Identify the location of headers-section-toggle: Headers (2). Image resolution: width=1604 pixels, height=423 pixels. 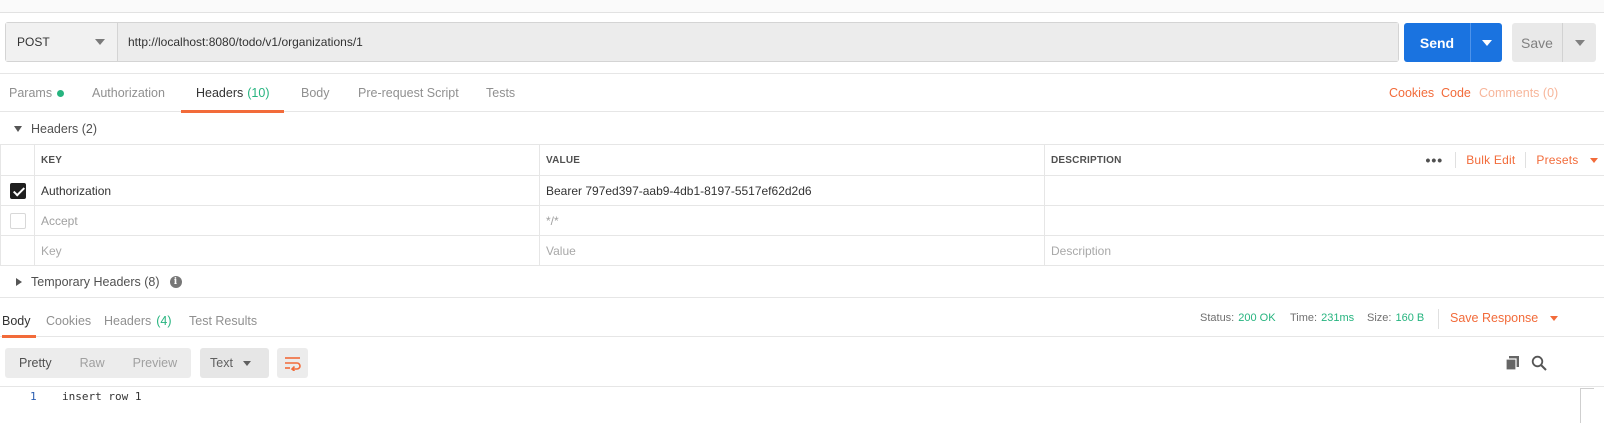
(55, 129).